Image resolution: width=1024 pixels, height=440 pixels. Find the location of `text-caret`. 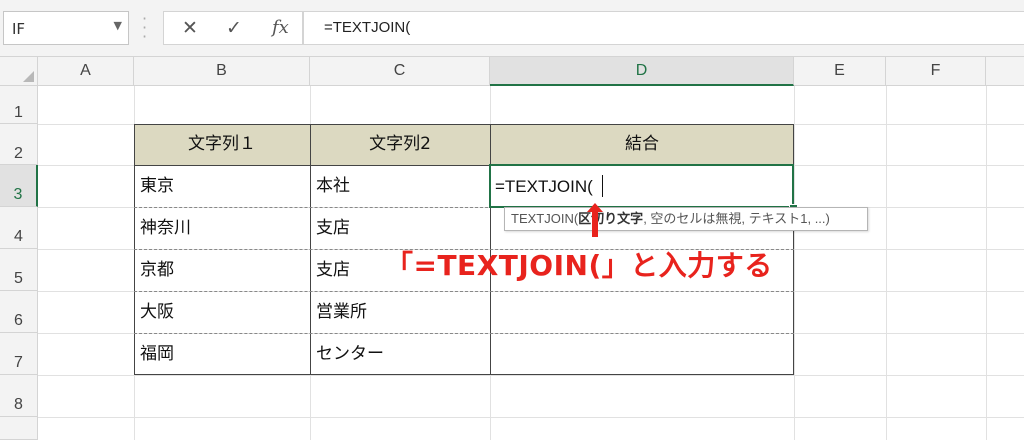

text-caret is located at coordinates (602, 186).